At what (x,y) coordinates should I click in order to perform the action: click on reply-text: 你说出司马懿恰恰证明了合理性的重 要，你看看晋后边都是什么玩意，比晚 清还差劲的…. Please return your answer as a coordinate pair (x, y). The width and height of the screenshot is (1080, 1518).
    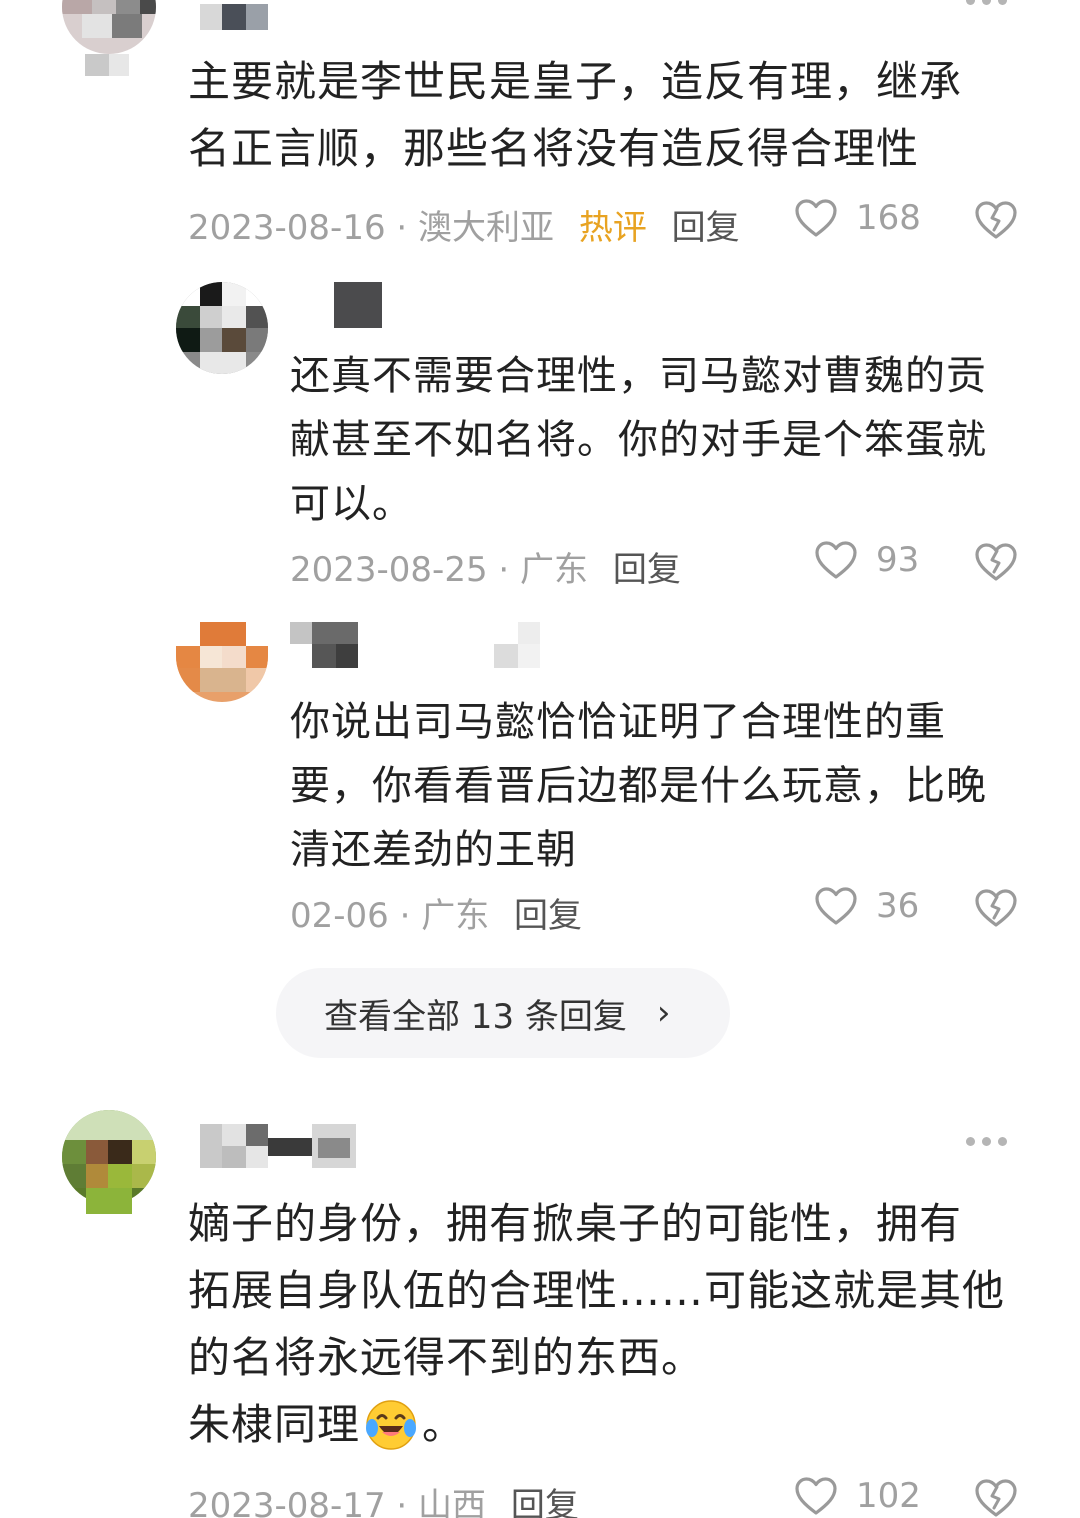
    Looking at the image, I should click on (638, 786).